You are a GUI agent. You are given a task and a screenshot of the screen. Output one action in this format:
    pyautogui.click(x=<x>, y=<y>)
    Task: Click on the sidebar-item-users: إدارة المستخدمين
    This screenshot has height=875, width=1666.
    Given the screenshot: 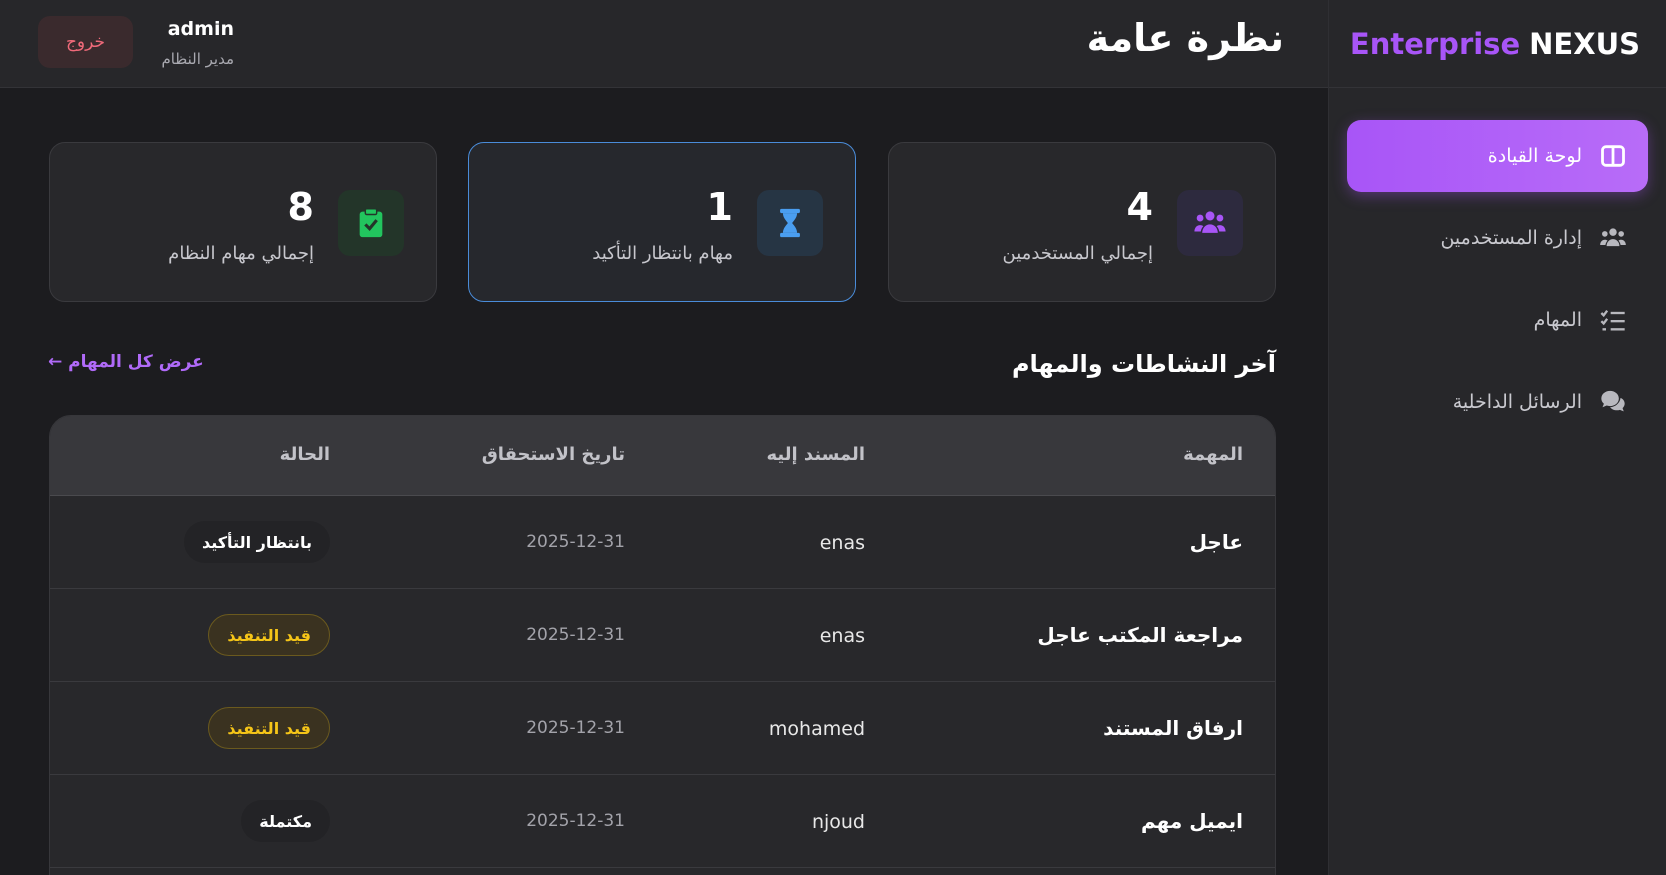 What is the action you would take?
    pyautogui.click(x=1497, y=238)
    